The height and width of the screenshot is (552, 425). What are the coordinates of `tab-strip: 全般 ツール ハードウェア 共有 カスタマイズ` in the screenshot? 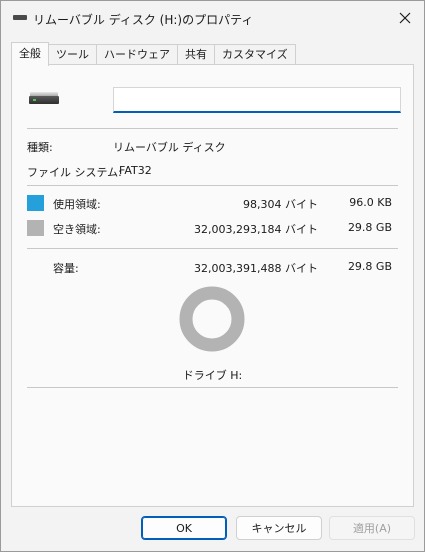 It's located at (153, 54).